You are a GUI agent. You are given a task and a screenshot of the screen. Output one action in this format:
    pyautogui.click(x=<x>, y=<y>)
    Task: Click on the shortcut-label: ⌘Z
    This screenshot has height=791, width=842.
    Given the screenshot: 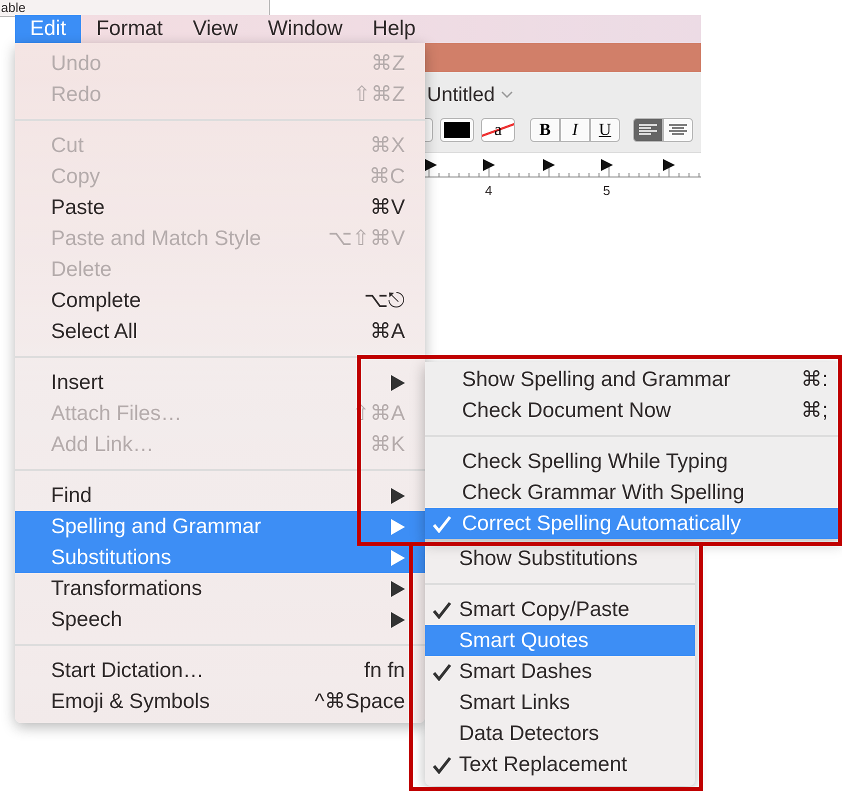 What is the action you would take?
    pyautogui.click(x=388, y=63)
    